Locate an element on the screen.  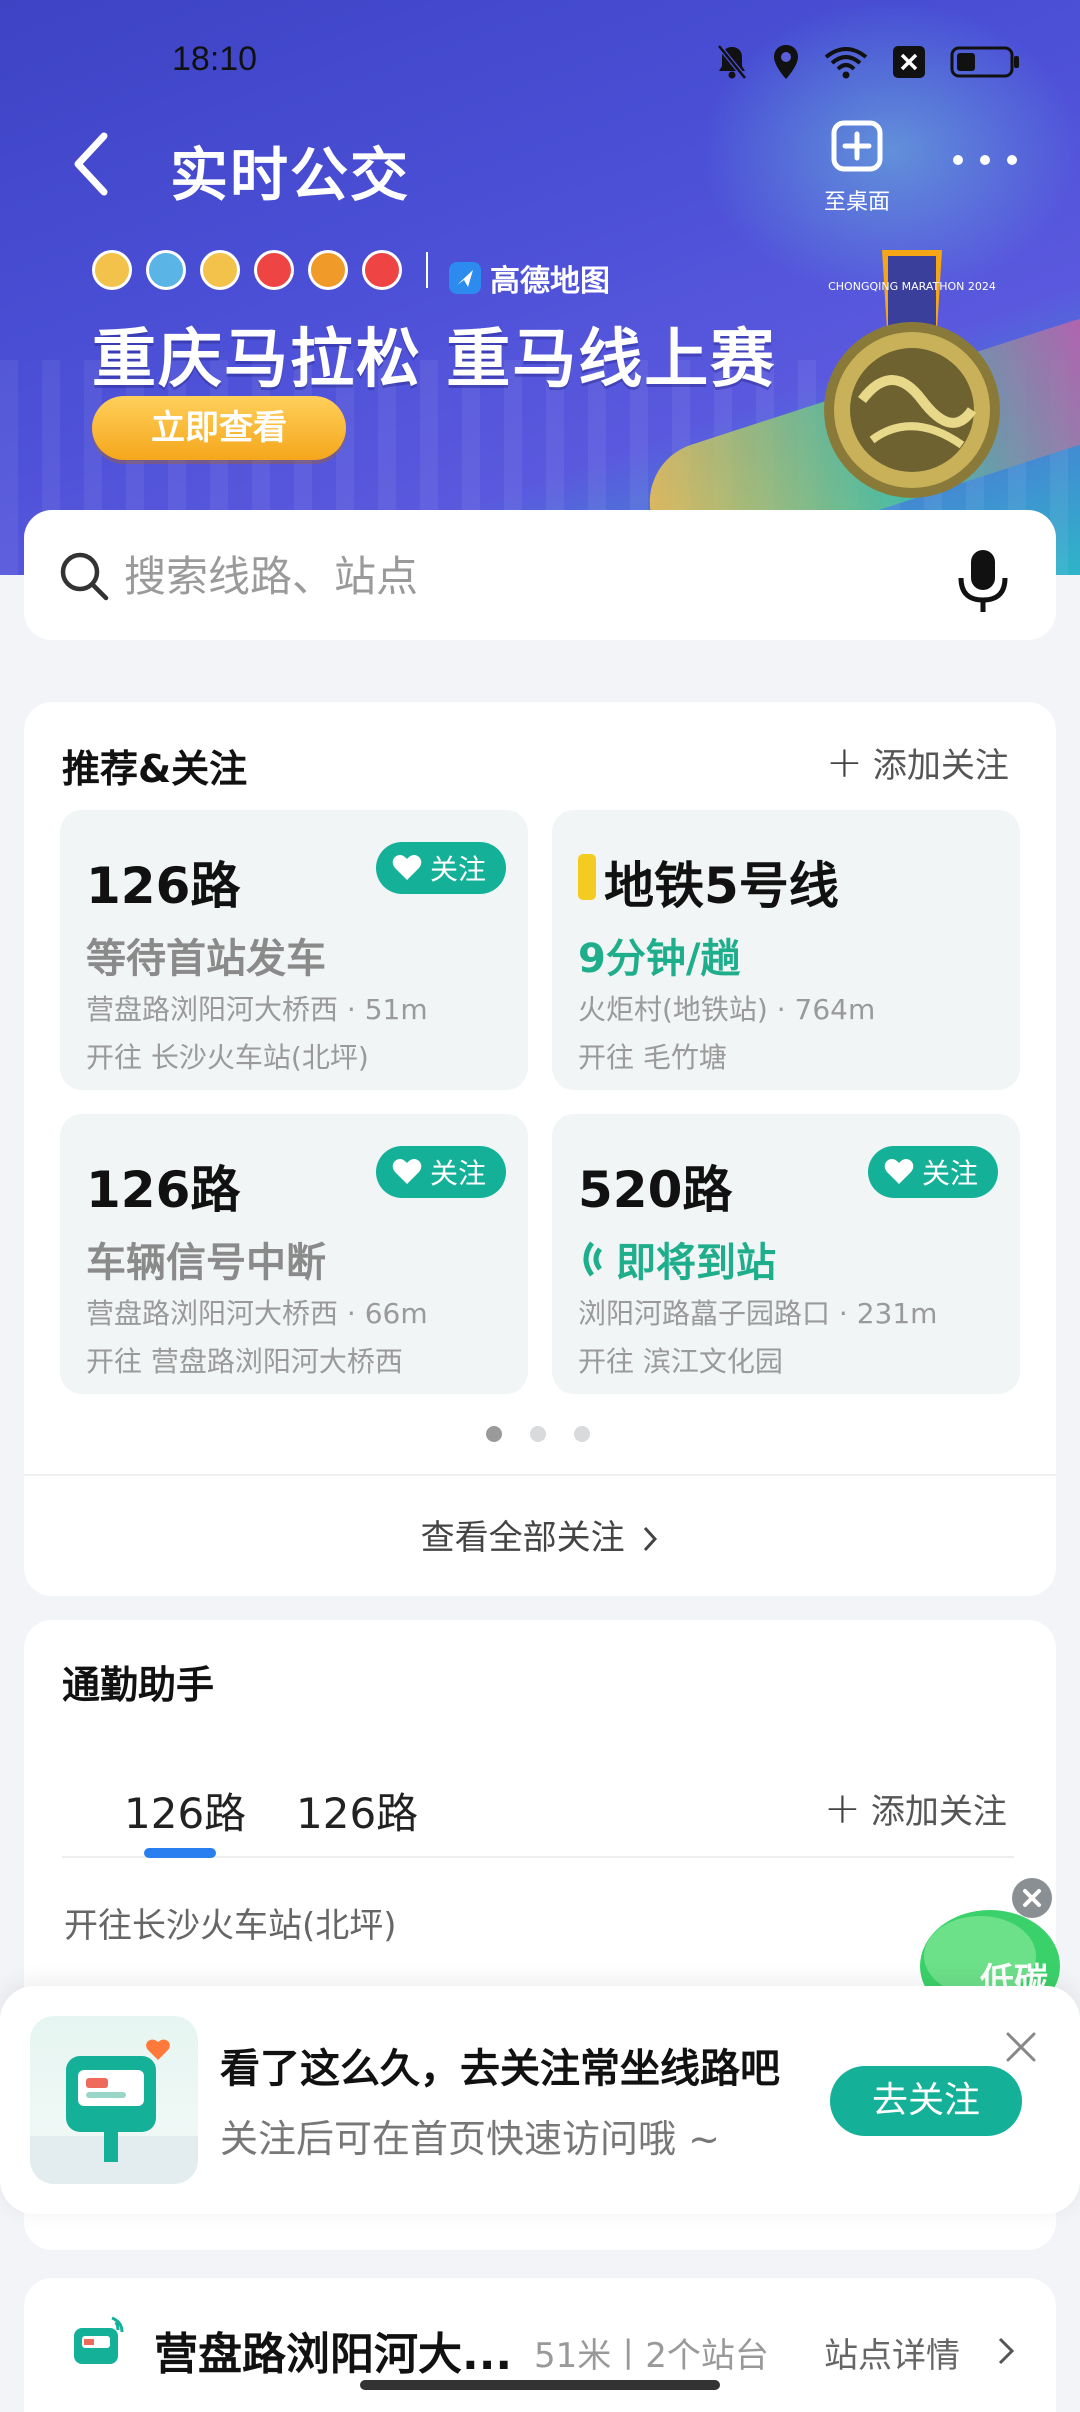
banner-brand: 高德地图 is located at coordinates (529, 278).